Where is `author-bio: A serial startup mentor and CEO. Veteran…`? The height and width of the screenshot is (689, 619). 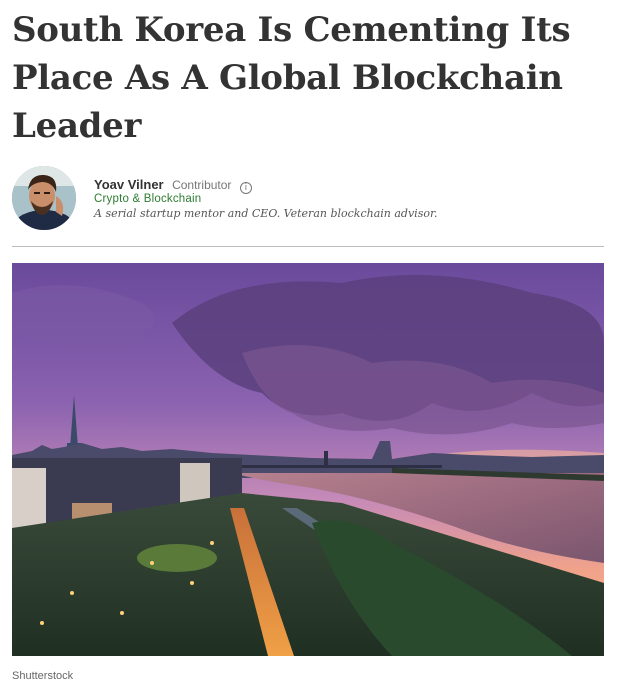 author-bio: A serial startup mentor and CEO. Veteran… is located at coordinates (266, 213).